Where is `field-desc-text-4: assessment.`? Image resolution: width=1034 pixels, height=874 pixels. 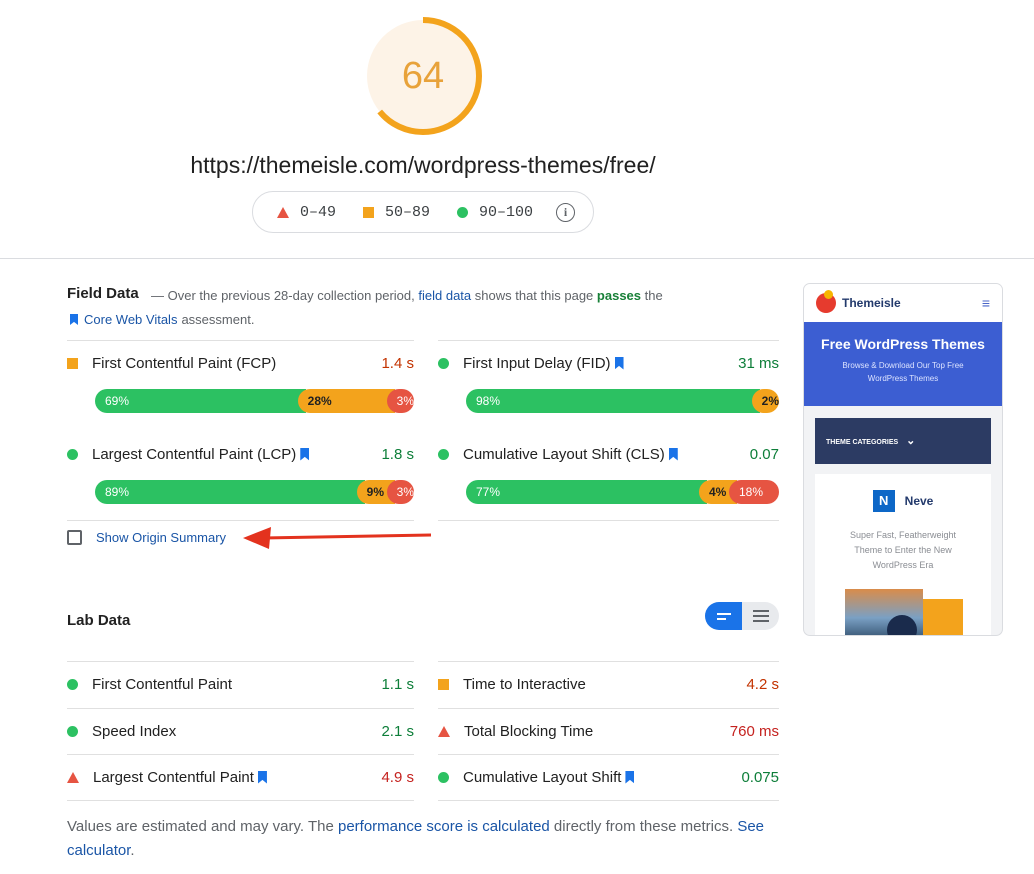
field-desc-text-4: assessment. is located at coordinates (218, 319).